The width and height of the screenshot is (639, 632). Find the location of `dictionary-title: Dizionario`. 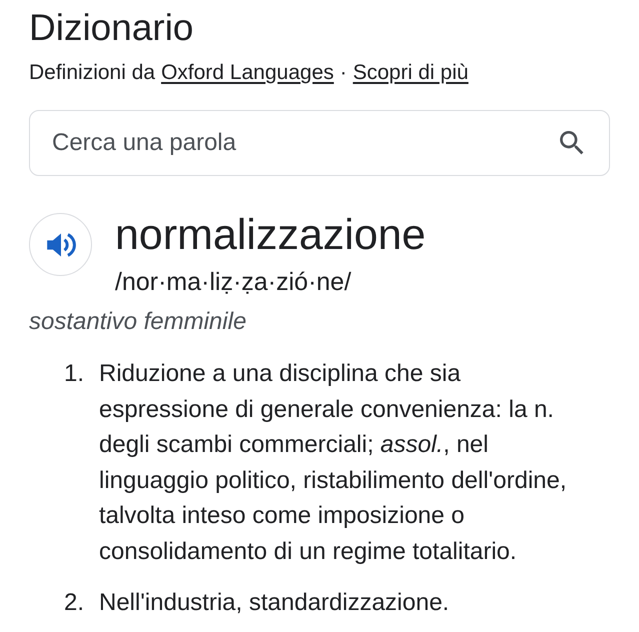

dictionary-title: Dizionario is located at coordinates (111, 28).